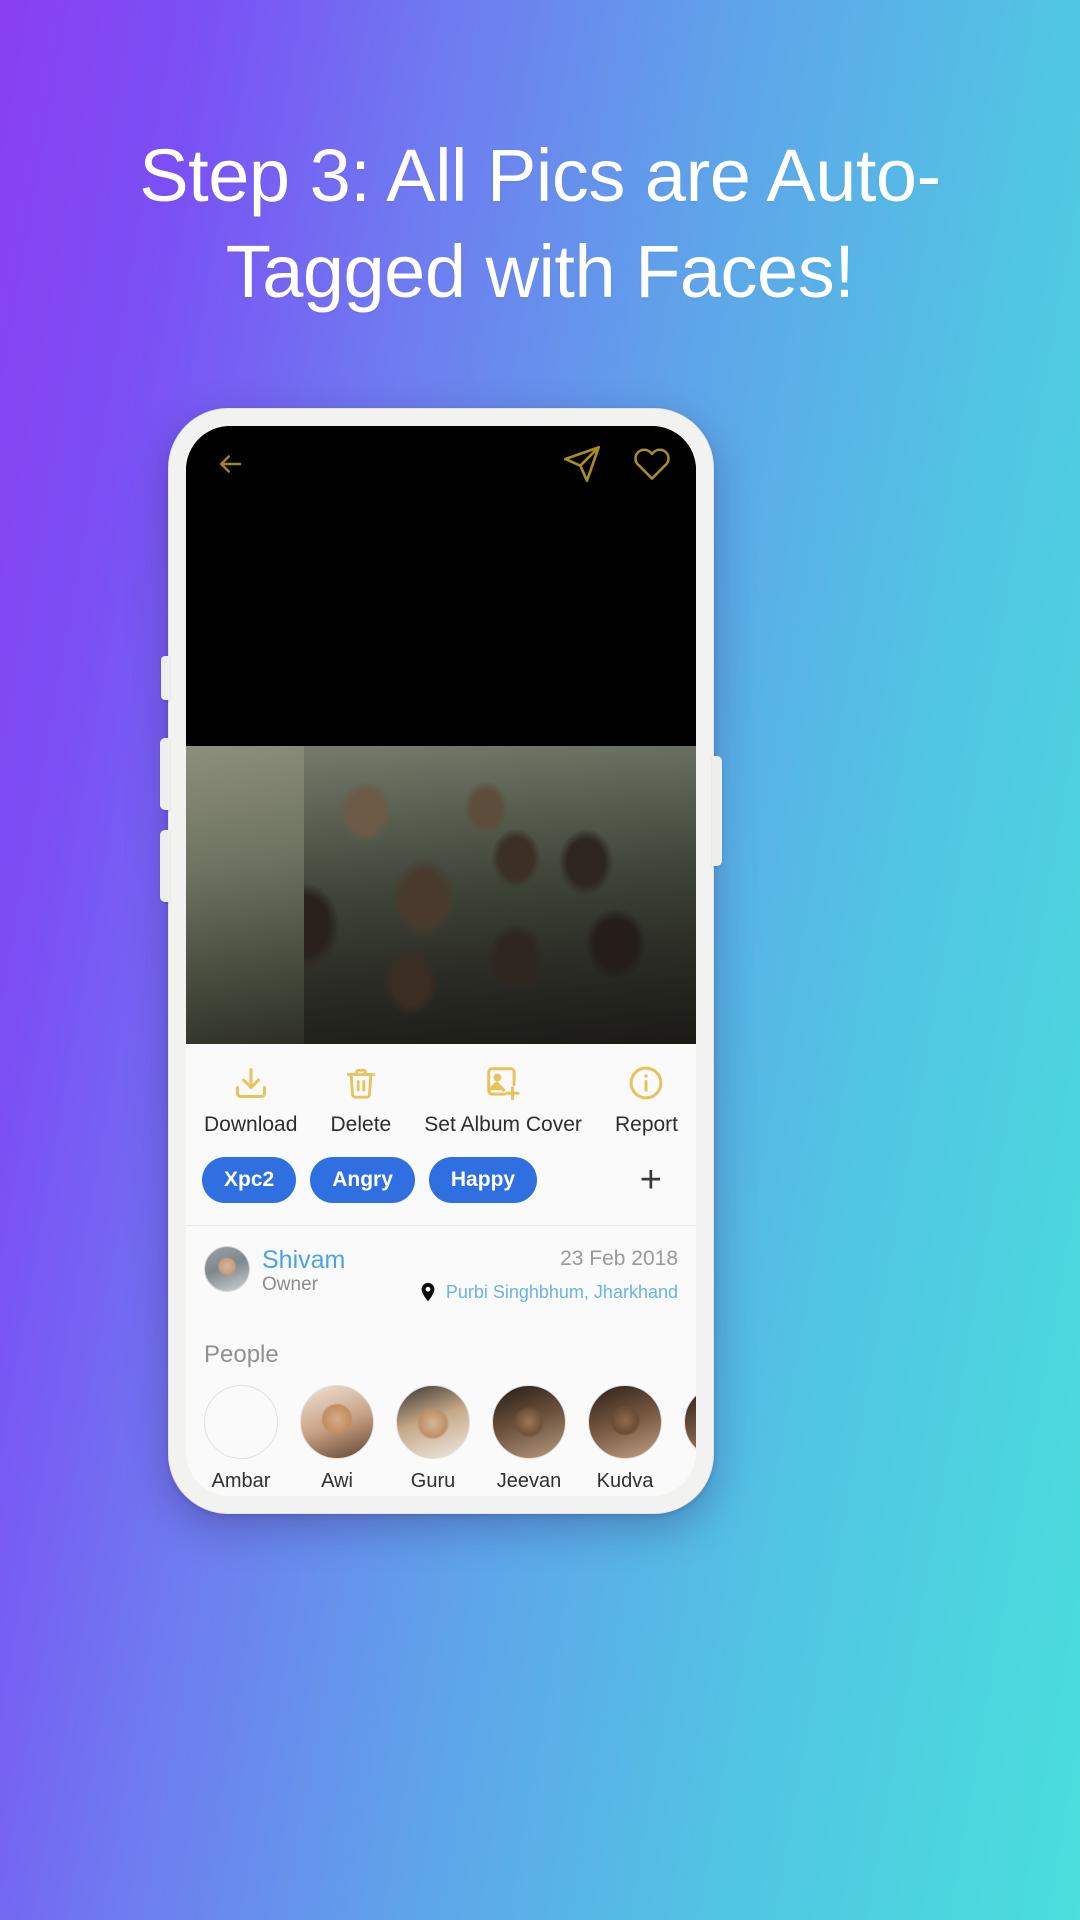 This screenshot has width=1080, height=1920. I want to click on share-paper-plane-icon, so click(582, 464).